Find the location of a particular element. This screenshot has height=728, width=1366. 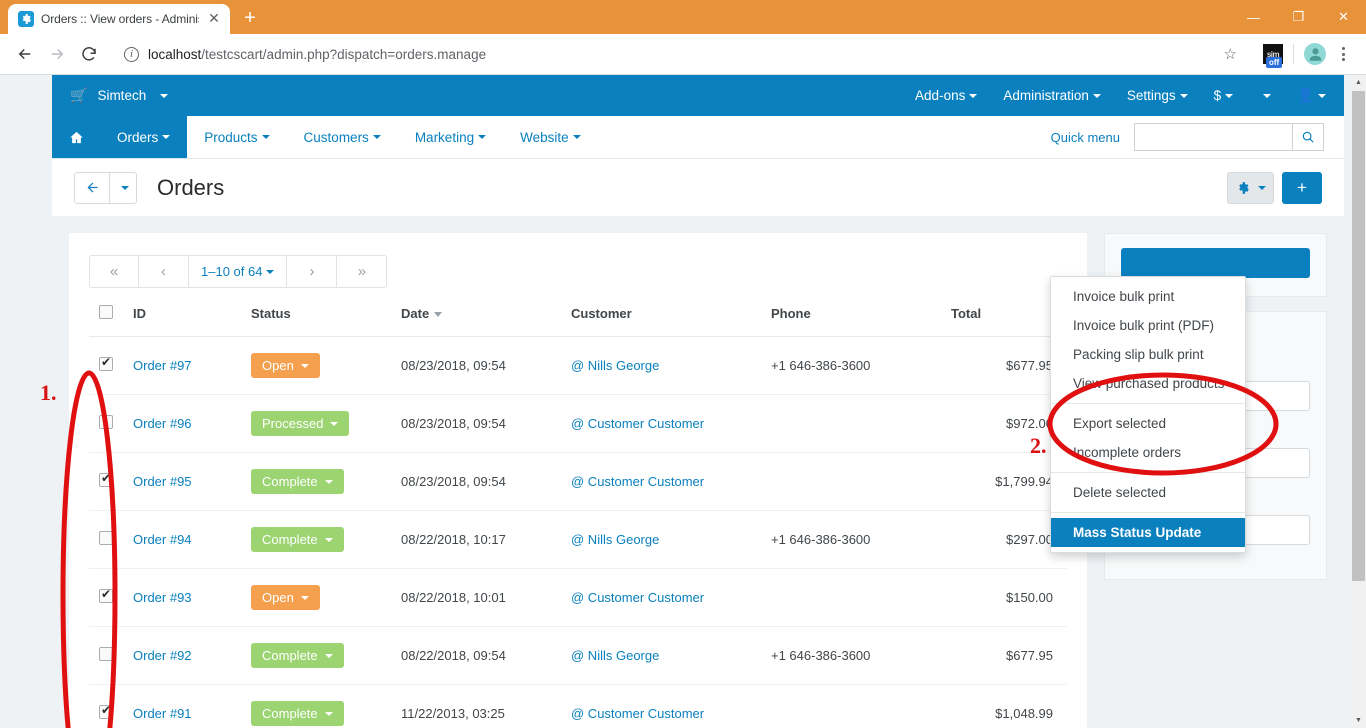

top-menu-currency is located at coordinates (1265, 95).